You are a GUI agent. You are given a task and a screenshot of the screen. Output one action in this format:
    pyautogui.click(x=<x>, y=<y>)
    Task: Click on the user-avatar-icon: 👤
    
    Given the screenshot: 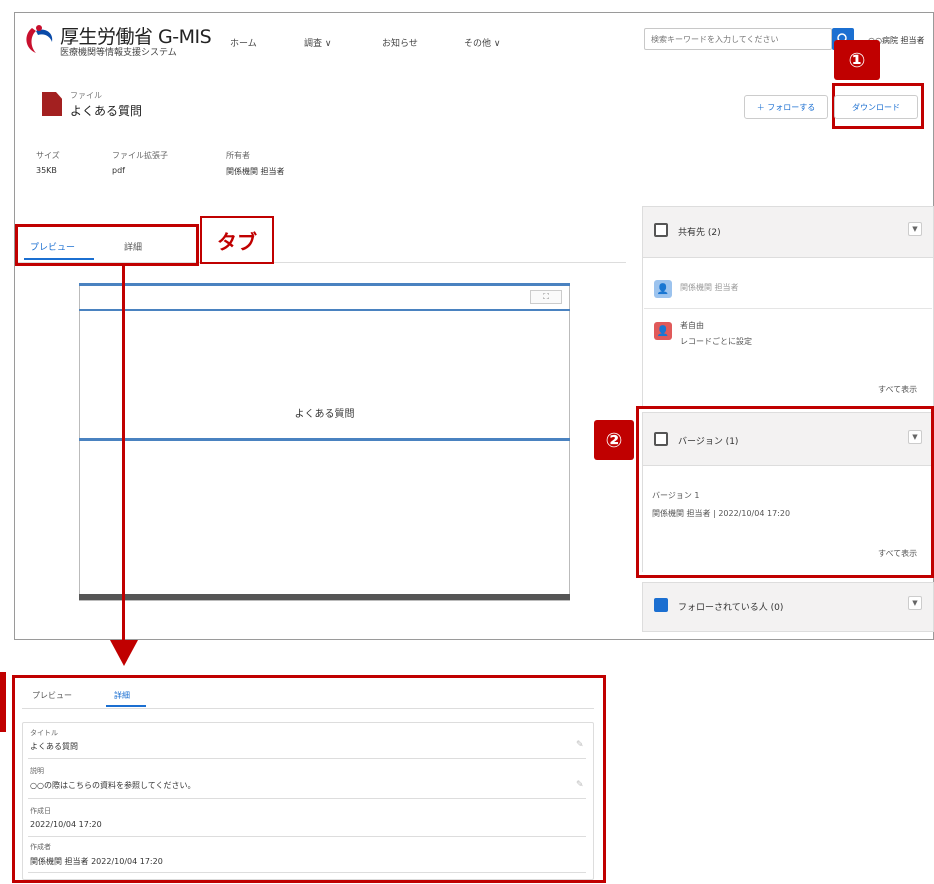 What is the action you would take?
    pyautogui.click(x=663, y=289)
    